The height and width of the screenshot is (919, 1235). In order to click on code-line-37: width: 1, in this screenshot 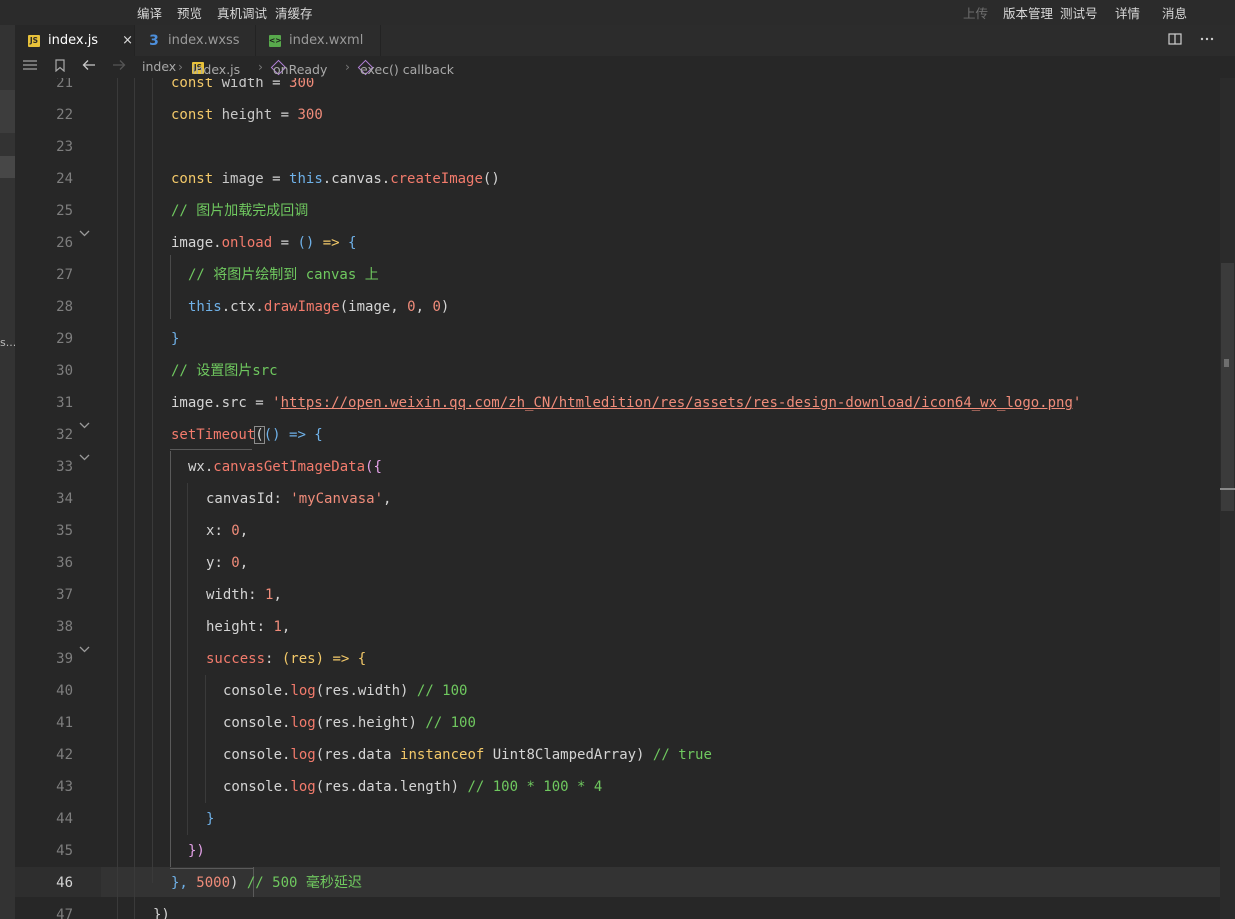, I will do `click(244, 595)`.